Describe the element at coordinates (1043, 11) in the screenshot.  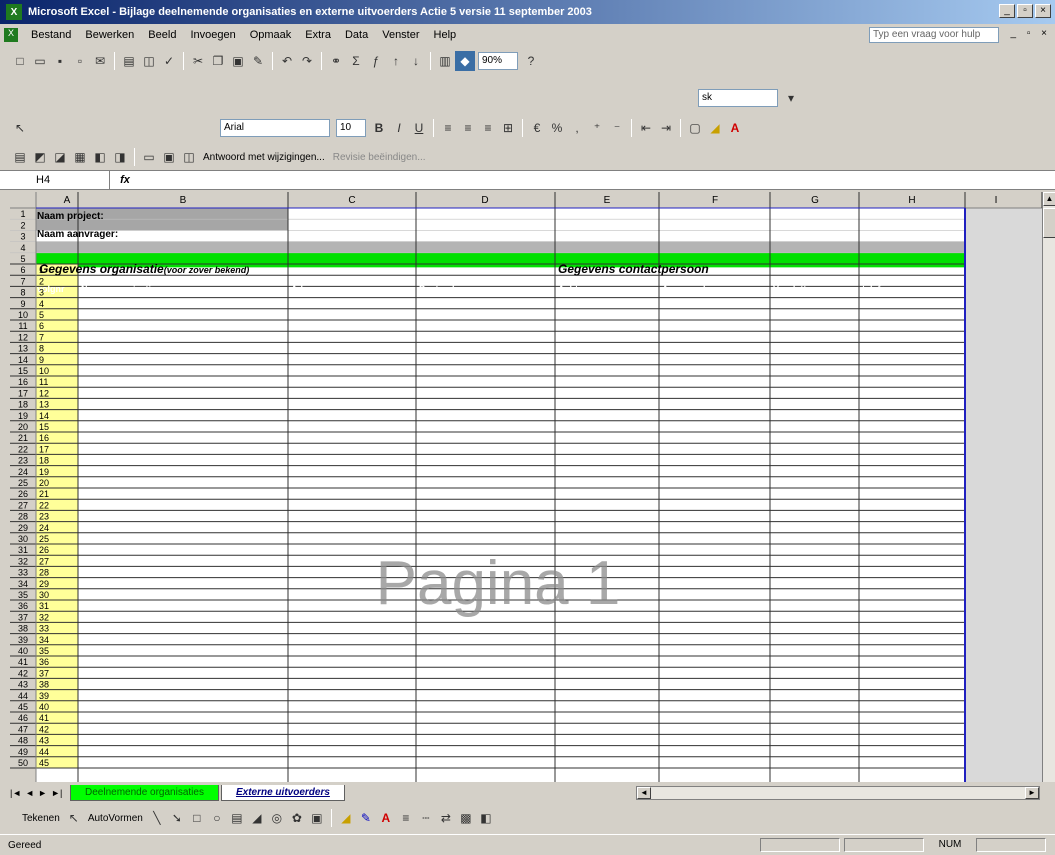
I see `close-button: ×` at that location.